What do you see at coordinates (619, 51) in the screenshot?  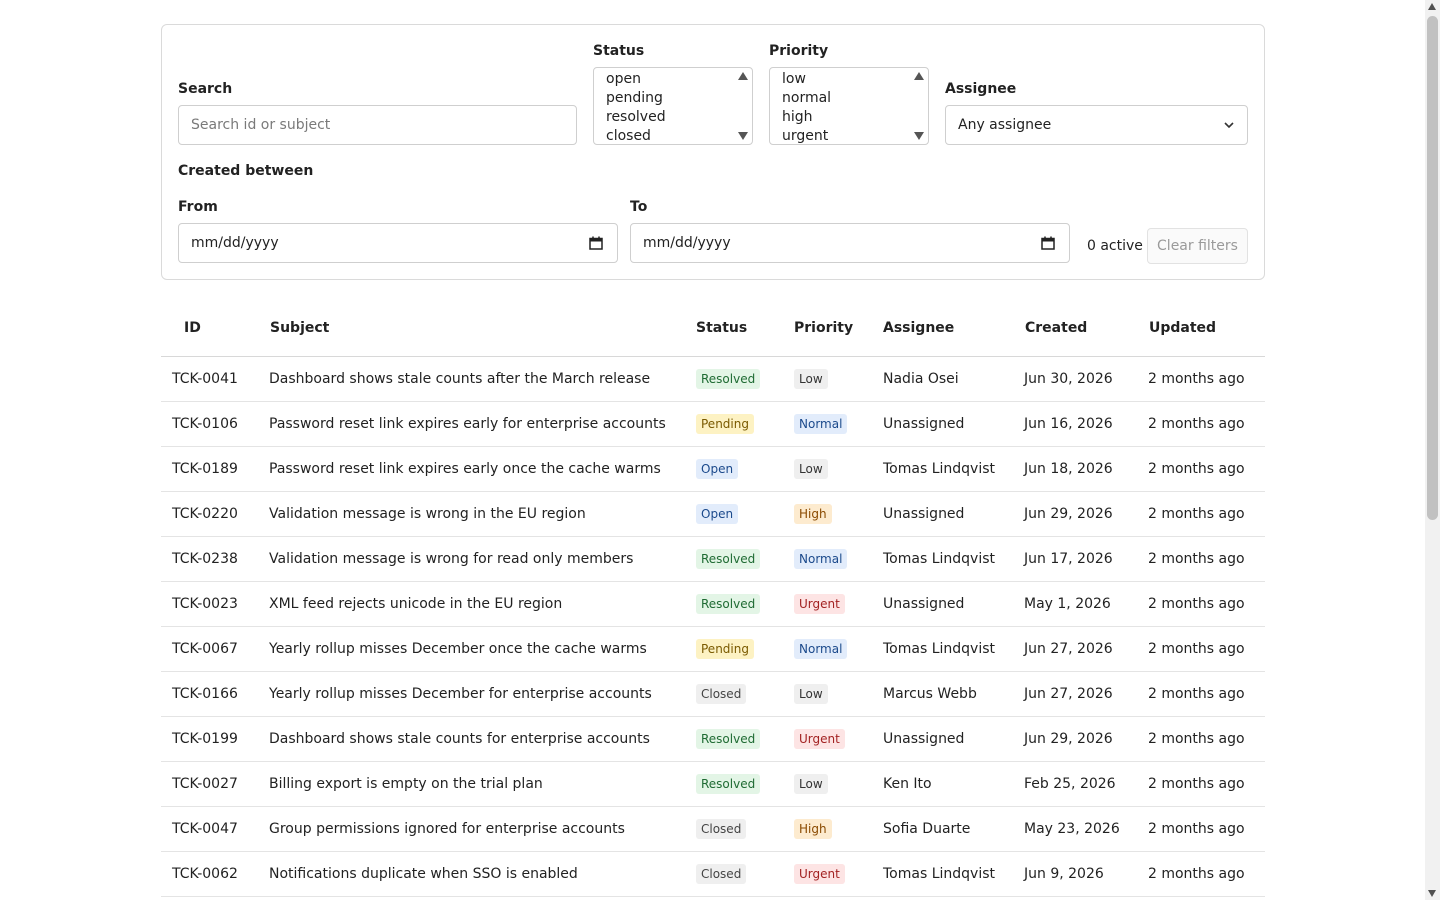 I see `status-label: Status` at bounding box center [619, 51].